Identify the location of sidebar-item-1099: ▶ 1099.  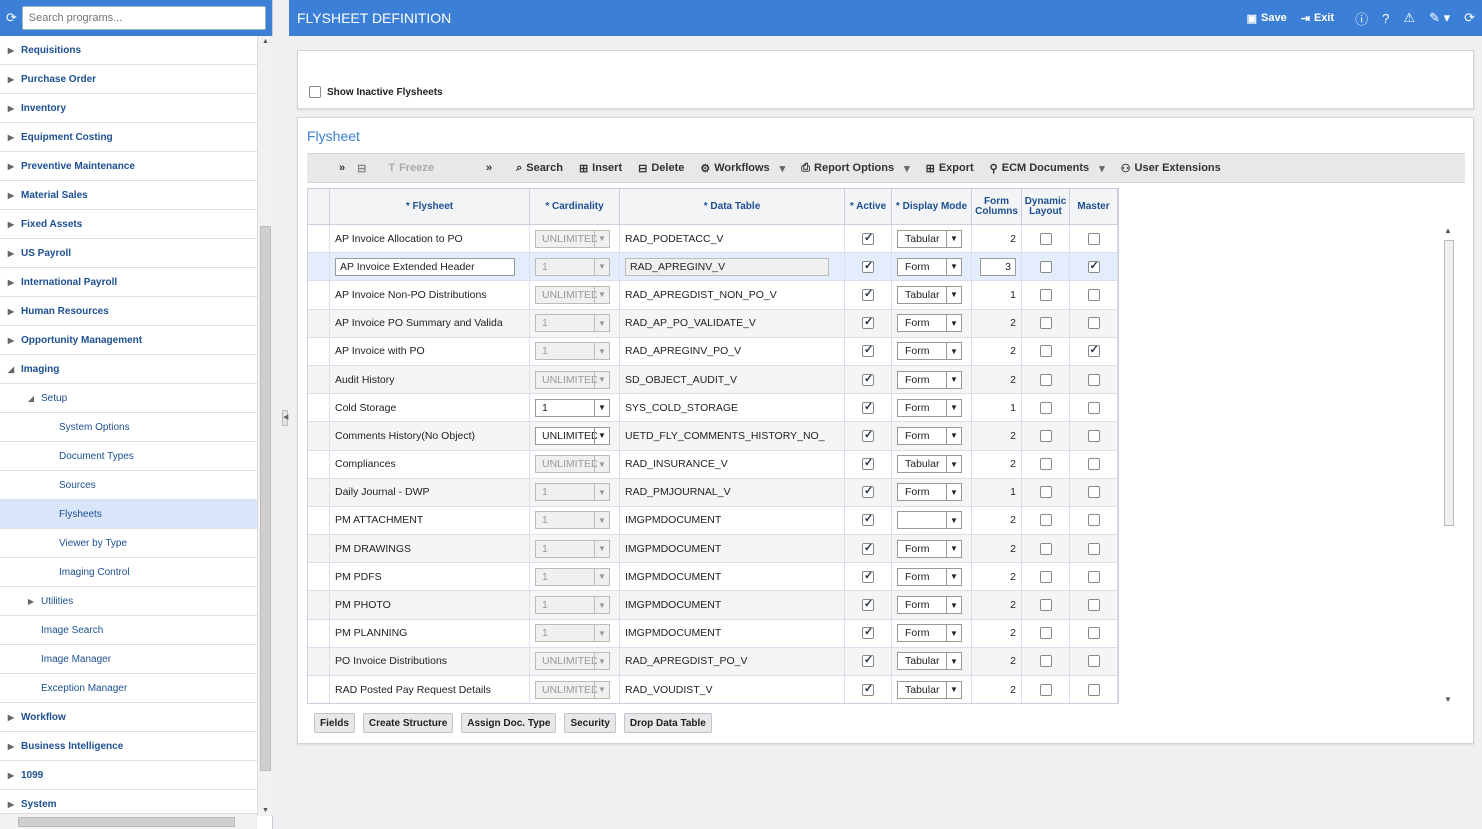
(128, 775).